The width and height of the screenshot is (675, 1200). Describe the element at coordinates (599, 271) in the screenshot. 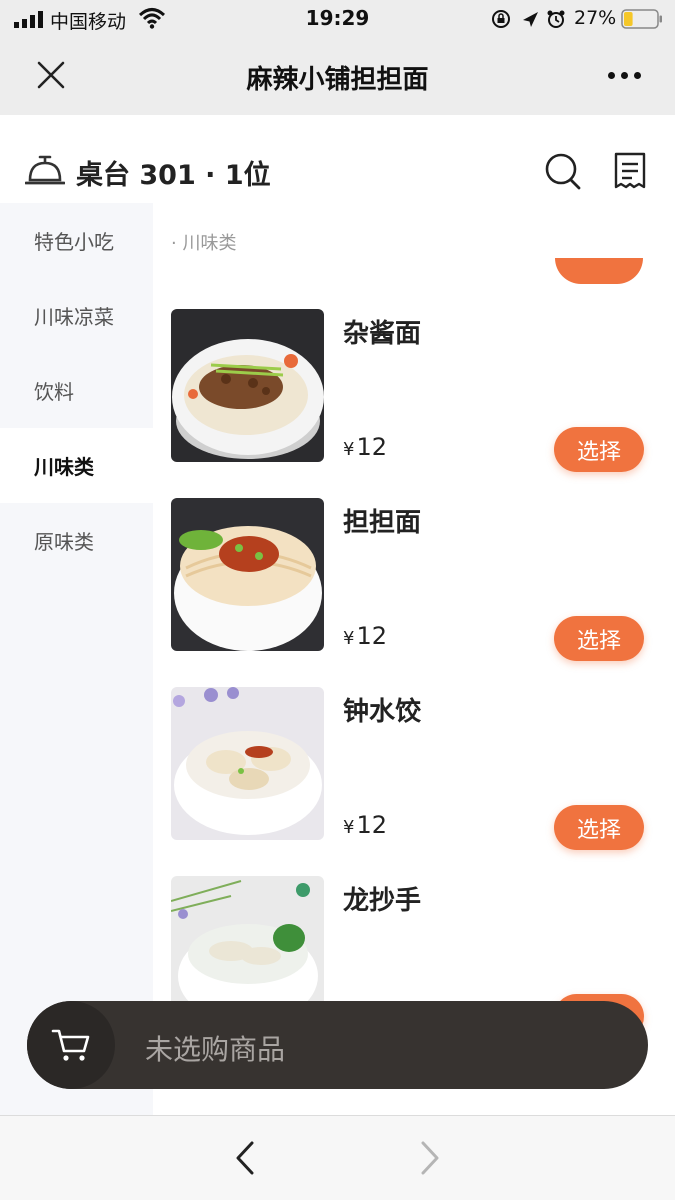

I see `select-button-partial` at that location.